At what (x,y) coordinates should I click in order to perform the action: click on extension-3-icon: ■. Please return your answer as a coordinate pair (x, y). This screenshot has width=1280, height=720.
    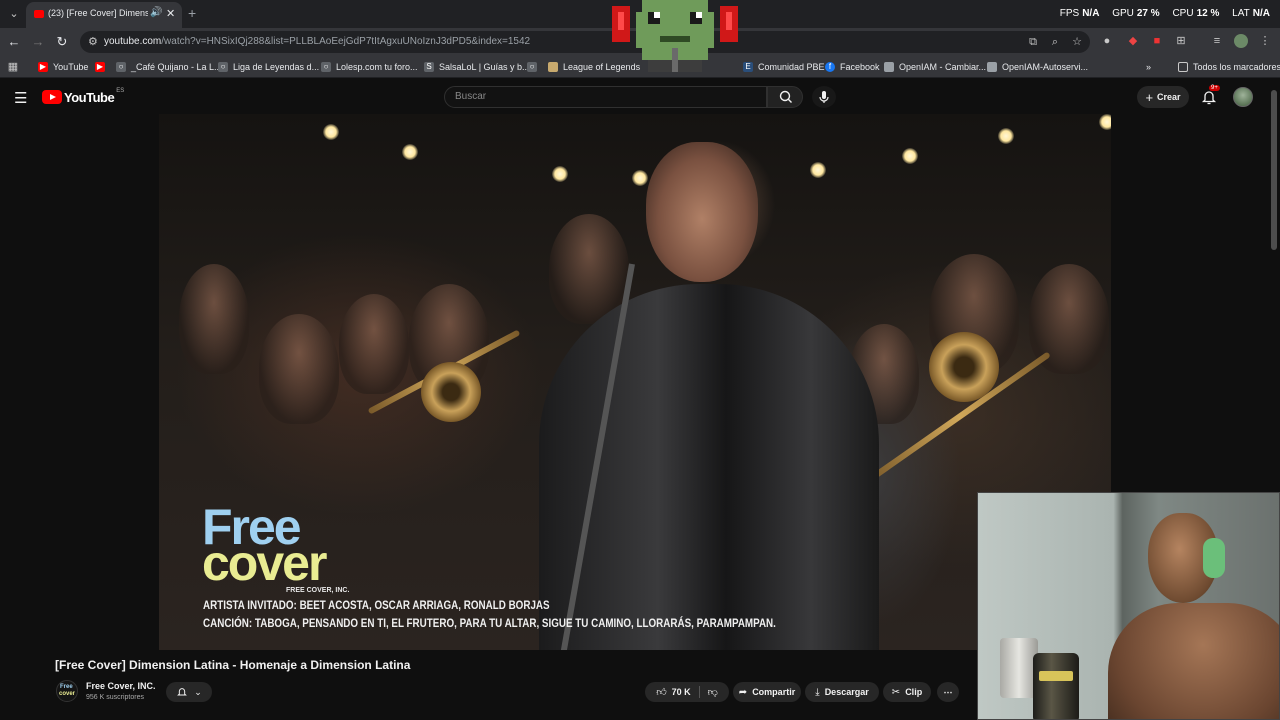
    Looking at the image, I should click on (1157, 41).